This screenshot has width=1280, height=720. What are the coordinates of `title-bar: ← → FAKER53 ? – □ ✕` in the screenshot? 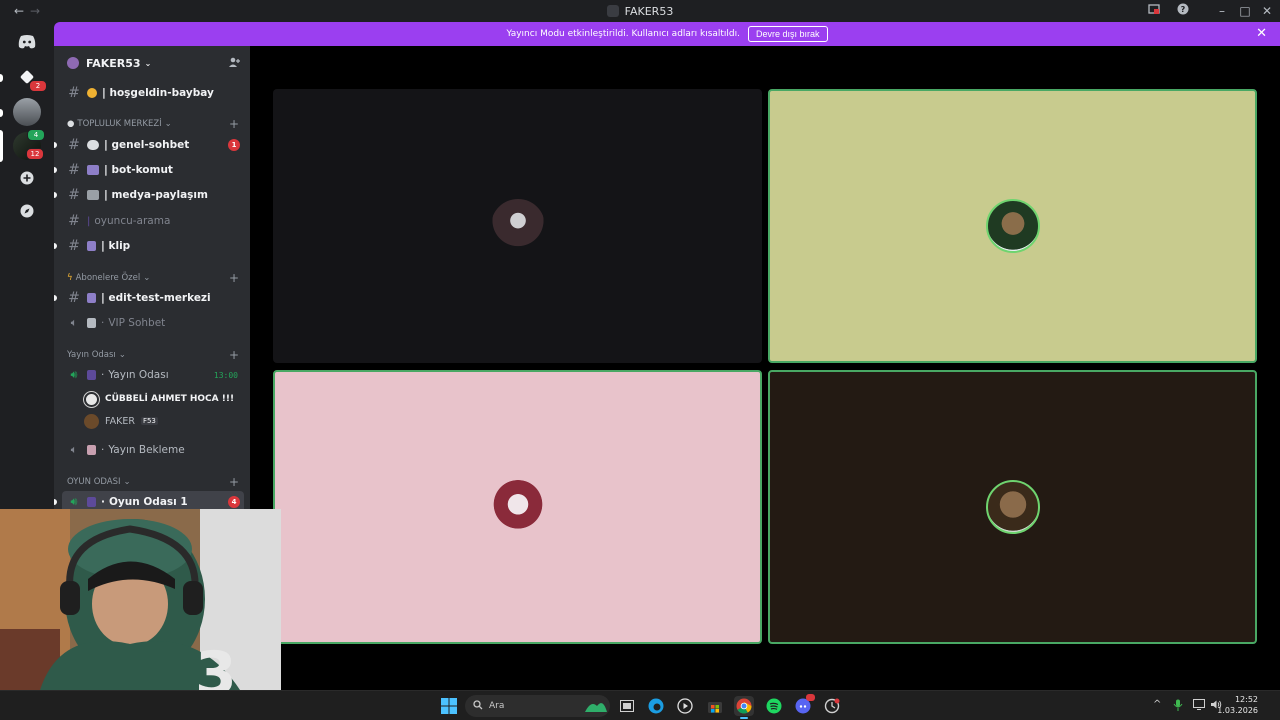 It's located at (640, 11).